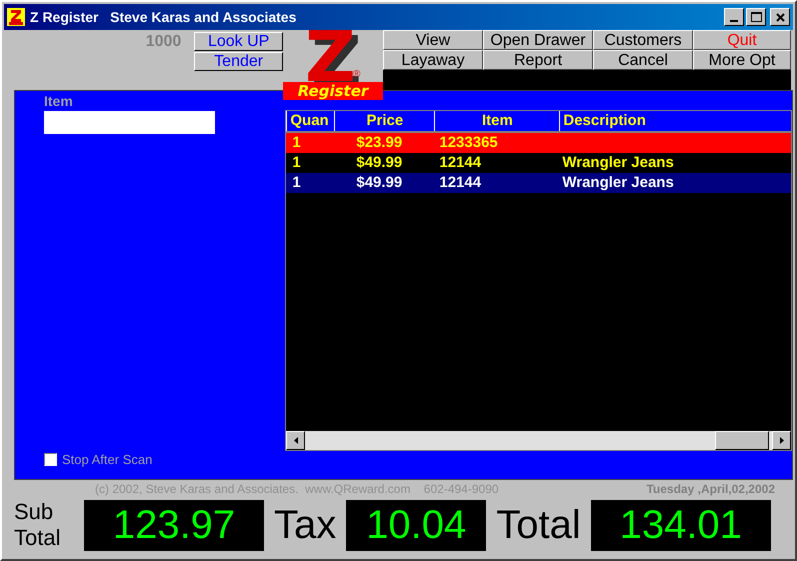 The width and height of the screenshot is (797, 561). Describe the element at coordinates (468, 143) in the screenshot. I see `table-cell-text: 1233365` at that location.